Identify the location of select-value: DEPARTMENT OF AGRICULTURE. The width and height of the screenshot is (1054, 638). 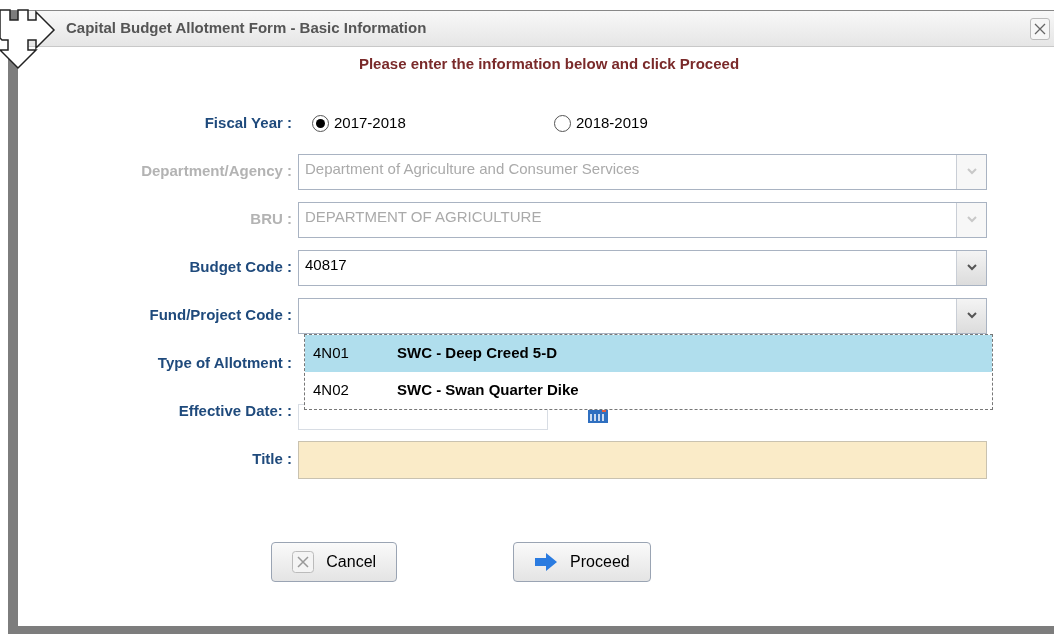
(423, 216).